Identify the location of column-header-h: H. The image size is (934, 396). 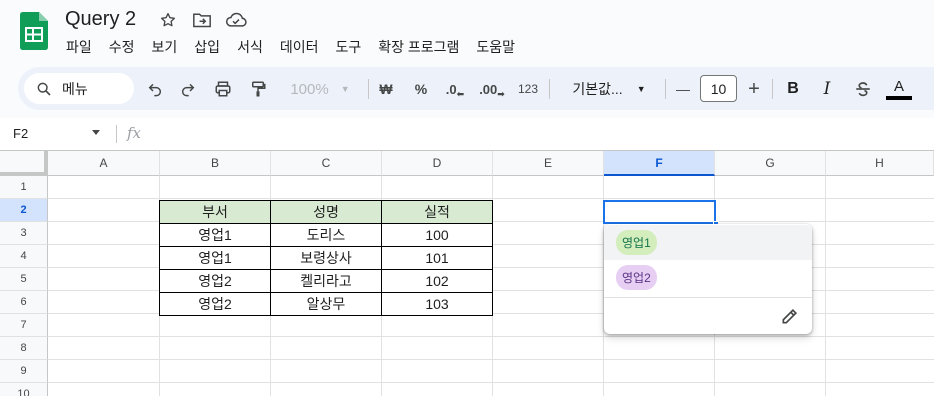
(880, 163).